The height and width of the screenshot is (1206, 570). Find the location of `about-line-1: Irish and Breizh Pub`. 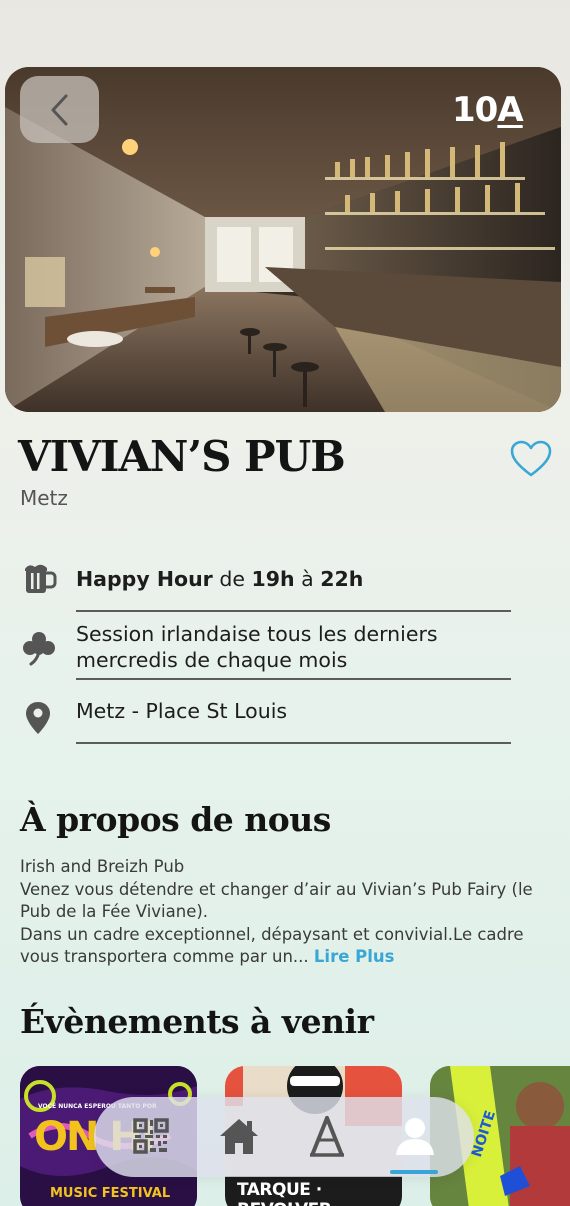

about-line-1: Irish and Breizh Pub is located at coordinates (102, 866).